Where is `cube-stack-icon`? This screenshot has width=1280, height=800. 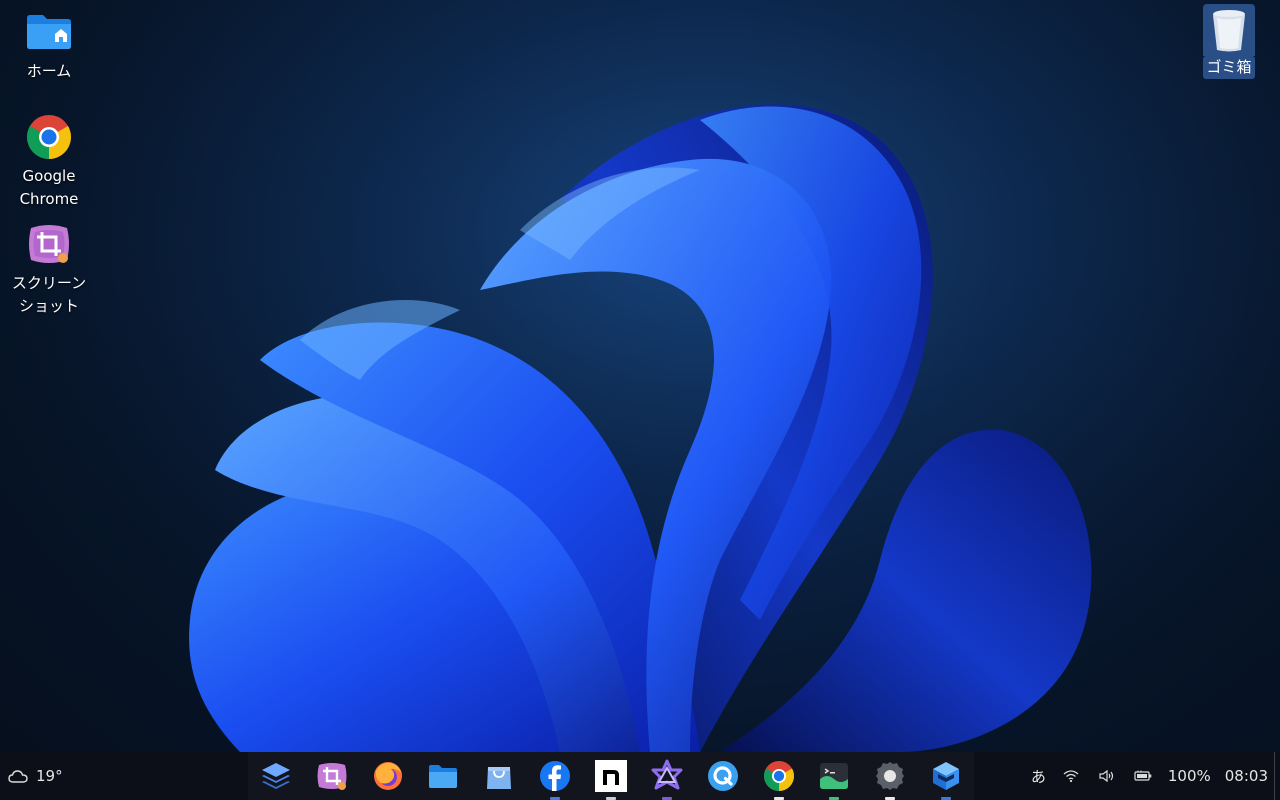
cube-stack-icon is located at coordinates (946, 776).